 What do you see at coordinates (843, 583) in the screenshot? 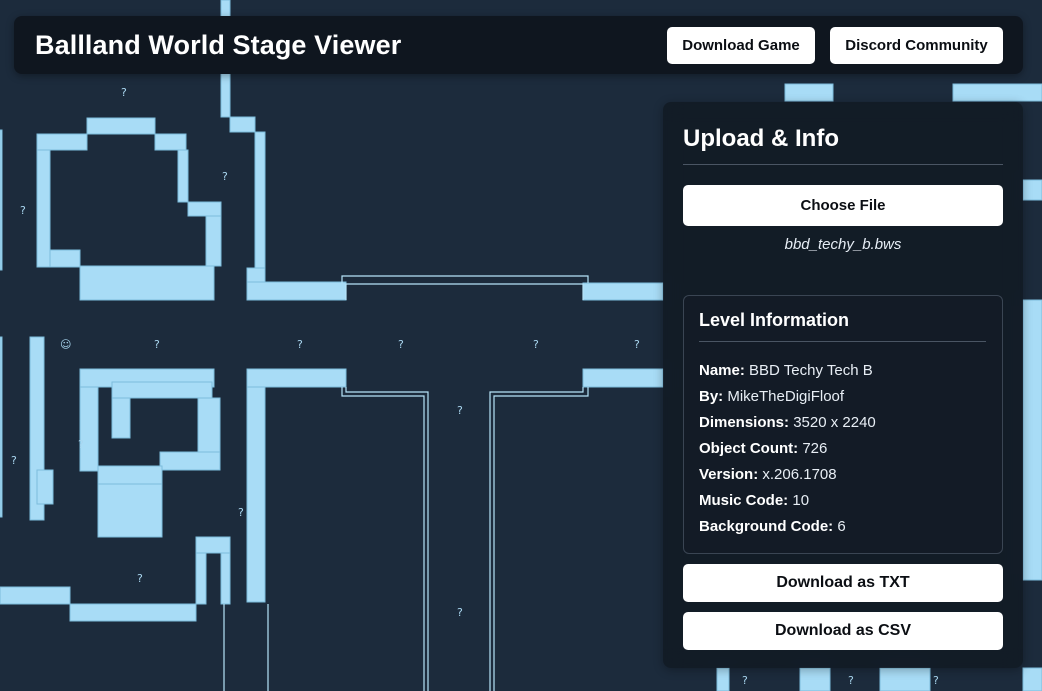
I see `download-txt-button: Download as TXT` at bounding box center [843, 583].